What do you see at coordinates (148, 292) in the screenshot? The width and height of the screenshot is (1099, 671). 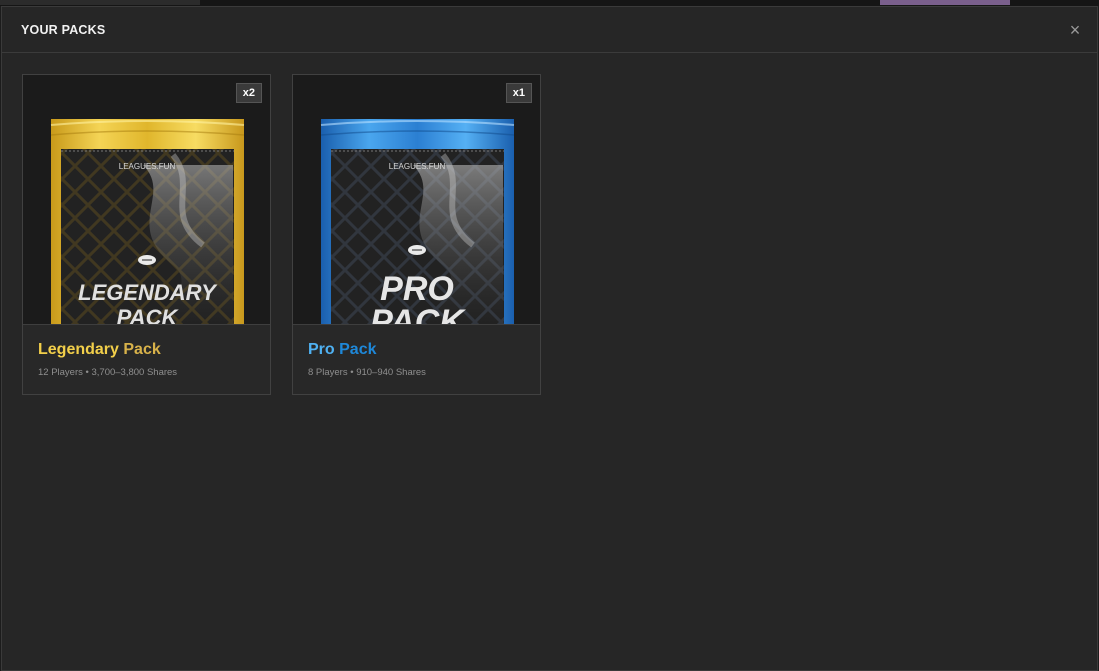 I see `svg-text: LEGENDARY` at bounding box center [148, 292].